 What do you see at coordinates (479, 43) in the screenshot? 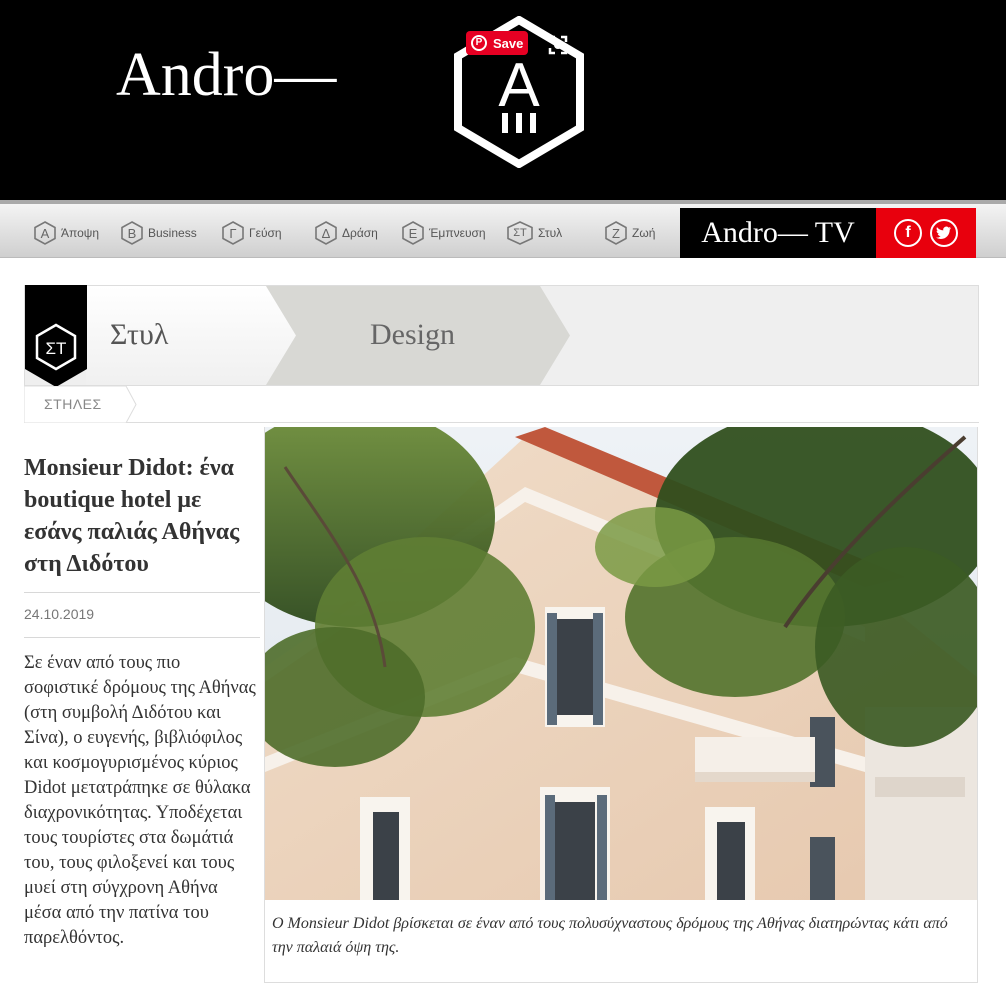
I see `pinterest-icon: P` at bounding box center [479, 43].